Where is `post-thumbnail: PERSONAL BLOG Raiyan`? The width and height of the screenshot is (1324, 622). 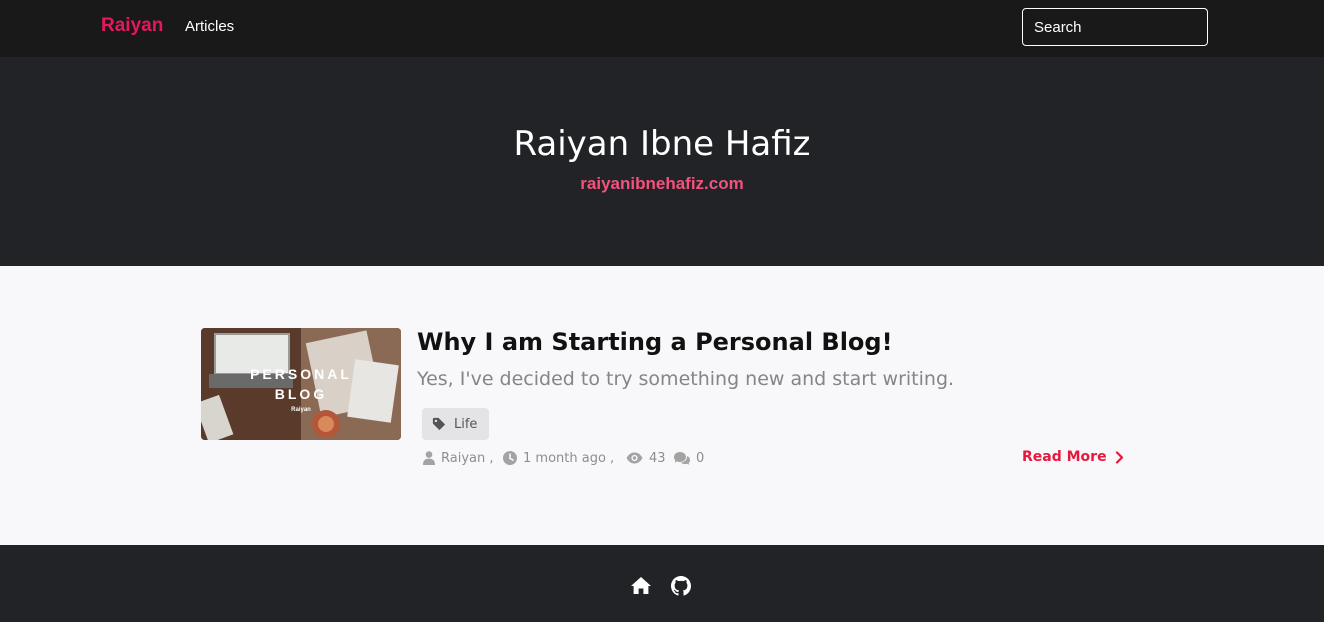 post-thumbnail: PERSONAL BLOG Raiyan is located at coordinates (301, 384).